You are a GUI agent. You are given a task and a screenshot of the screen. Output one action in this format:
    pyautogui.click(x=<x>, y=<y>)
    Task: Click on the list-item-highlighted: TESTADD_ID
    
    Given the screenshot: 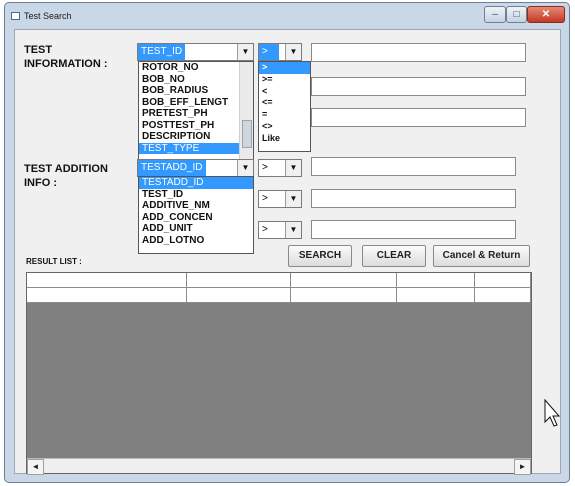 What is the action you would take?
    pyautogui.click(x=196, y=183)
    